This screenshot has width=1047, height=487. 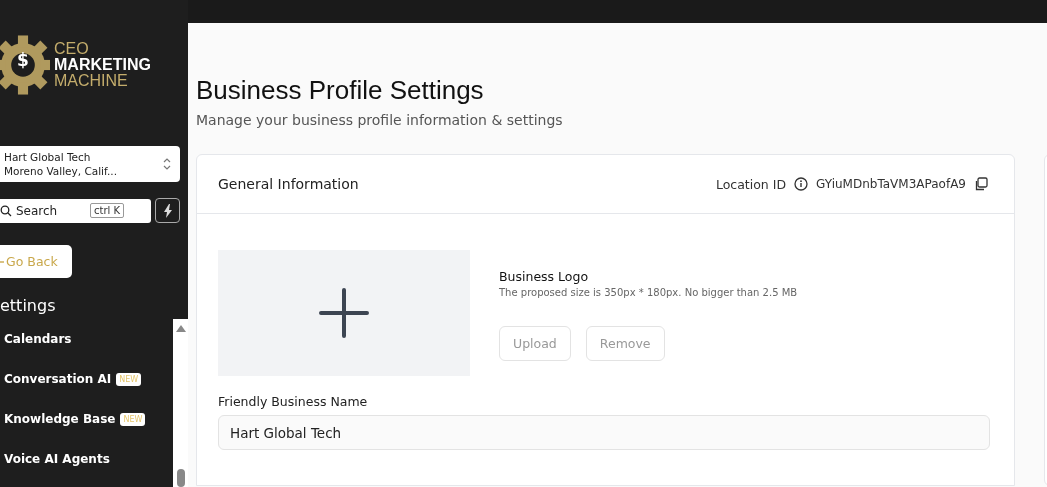 I want to click on location-id-label: Location ID, so click(x=751, y=184).